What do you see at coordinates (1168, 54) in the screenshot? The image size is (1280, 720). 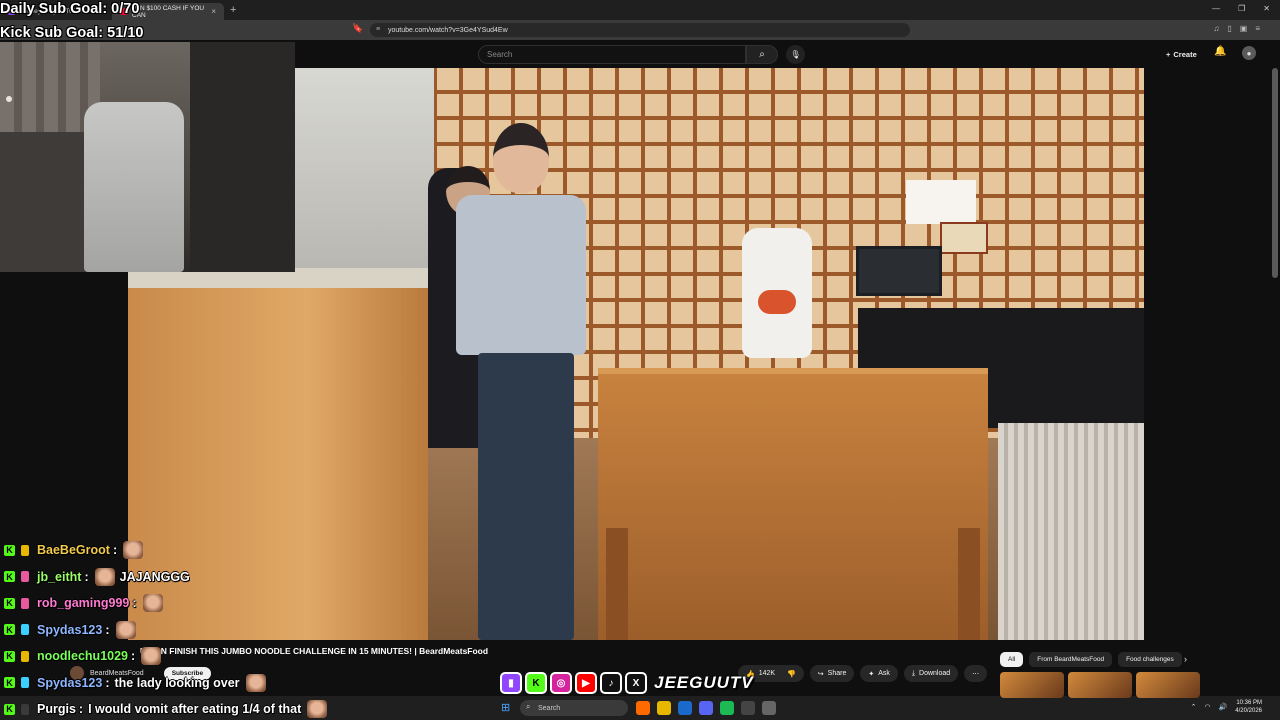 I see `plus-icon: +` at bounding box center [1168, 54].